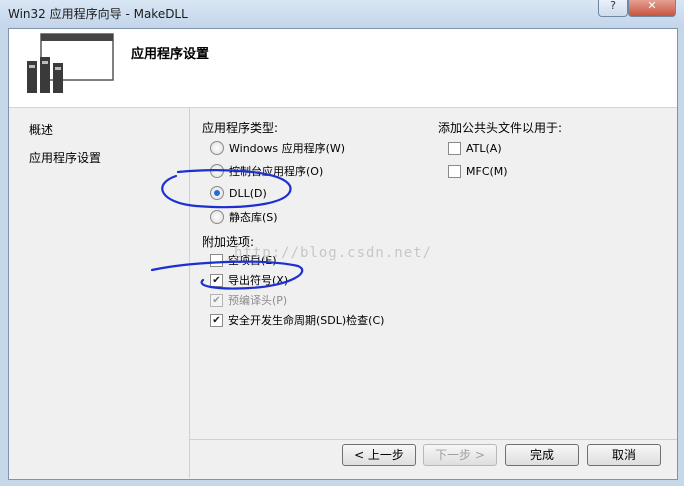 Image resolution: width=684 pixels, height=486 pixels. I want to click on close-button: ✕, so click(652, 8).